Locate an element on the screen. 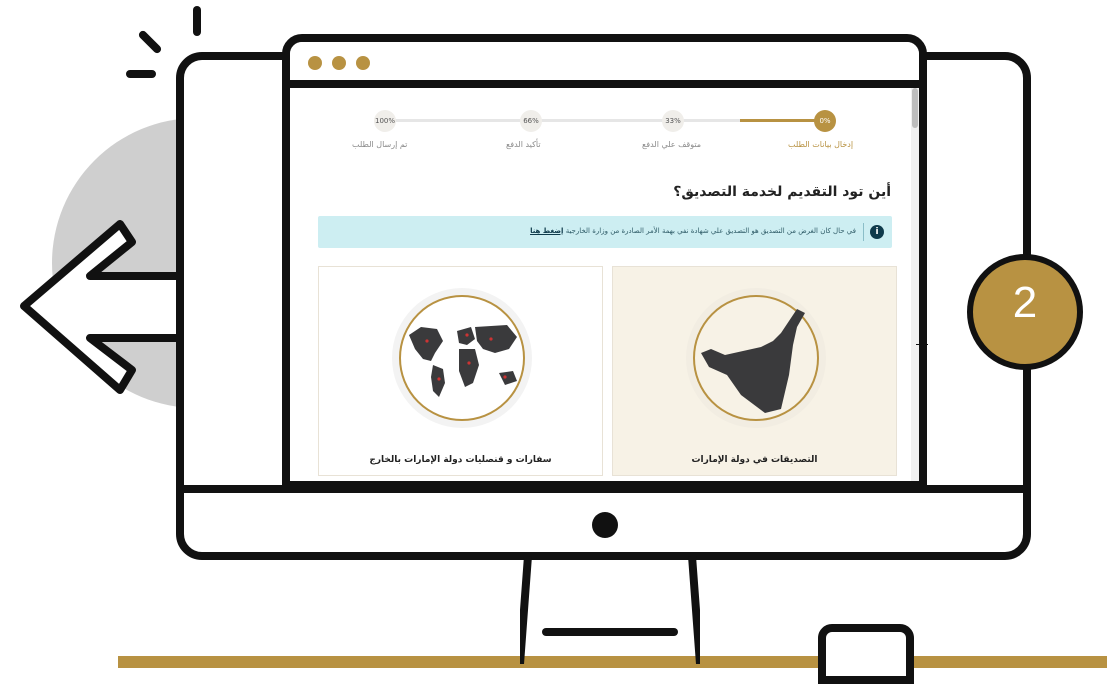 This screenshot has width=1107, height=684. camera-dot is located at coordinates (605, 525).